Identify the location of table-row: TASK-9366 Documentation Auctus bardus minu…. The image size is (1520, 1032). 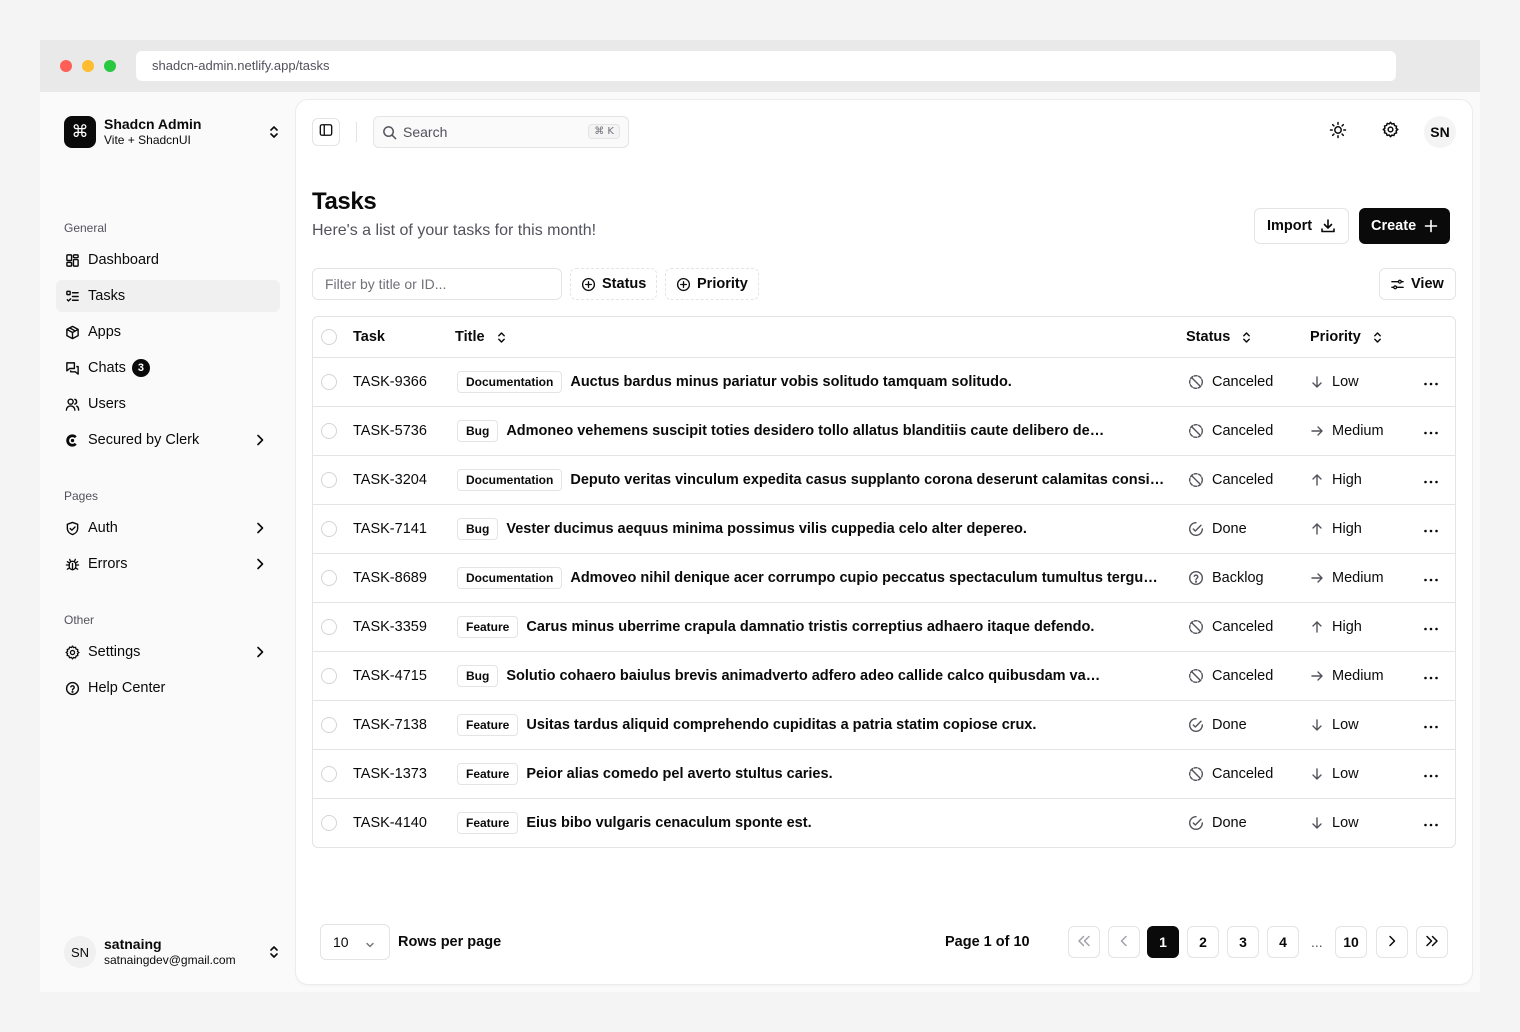
(884, 382).